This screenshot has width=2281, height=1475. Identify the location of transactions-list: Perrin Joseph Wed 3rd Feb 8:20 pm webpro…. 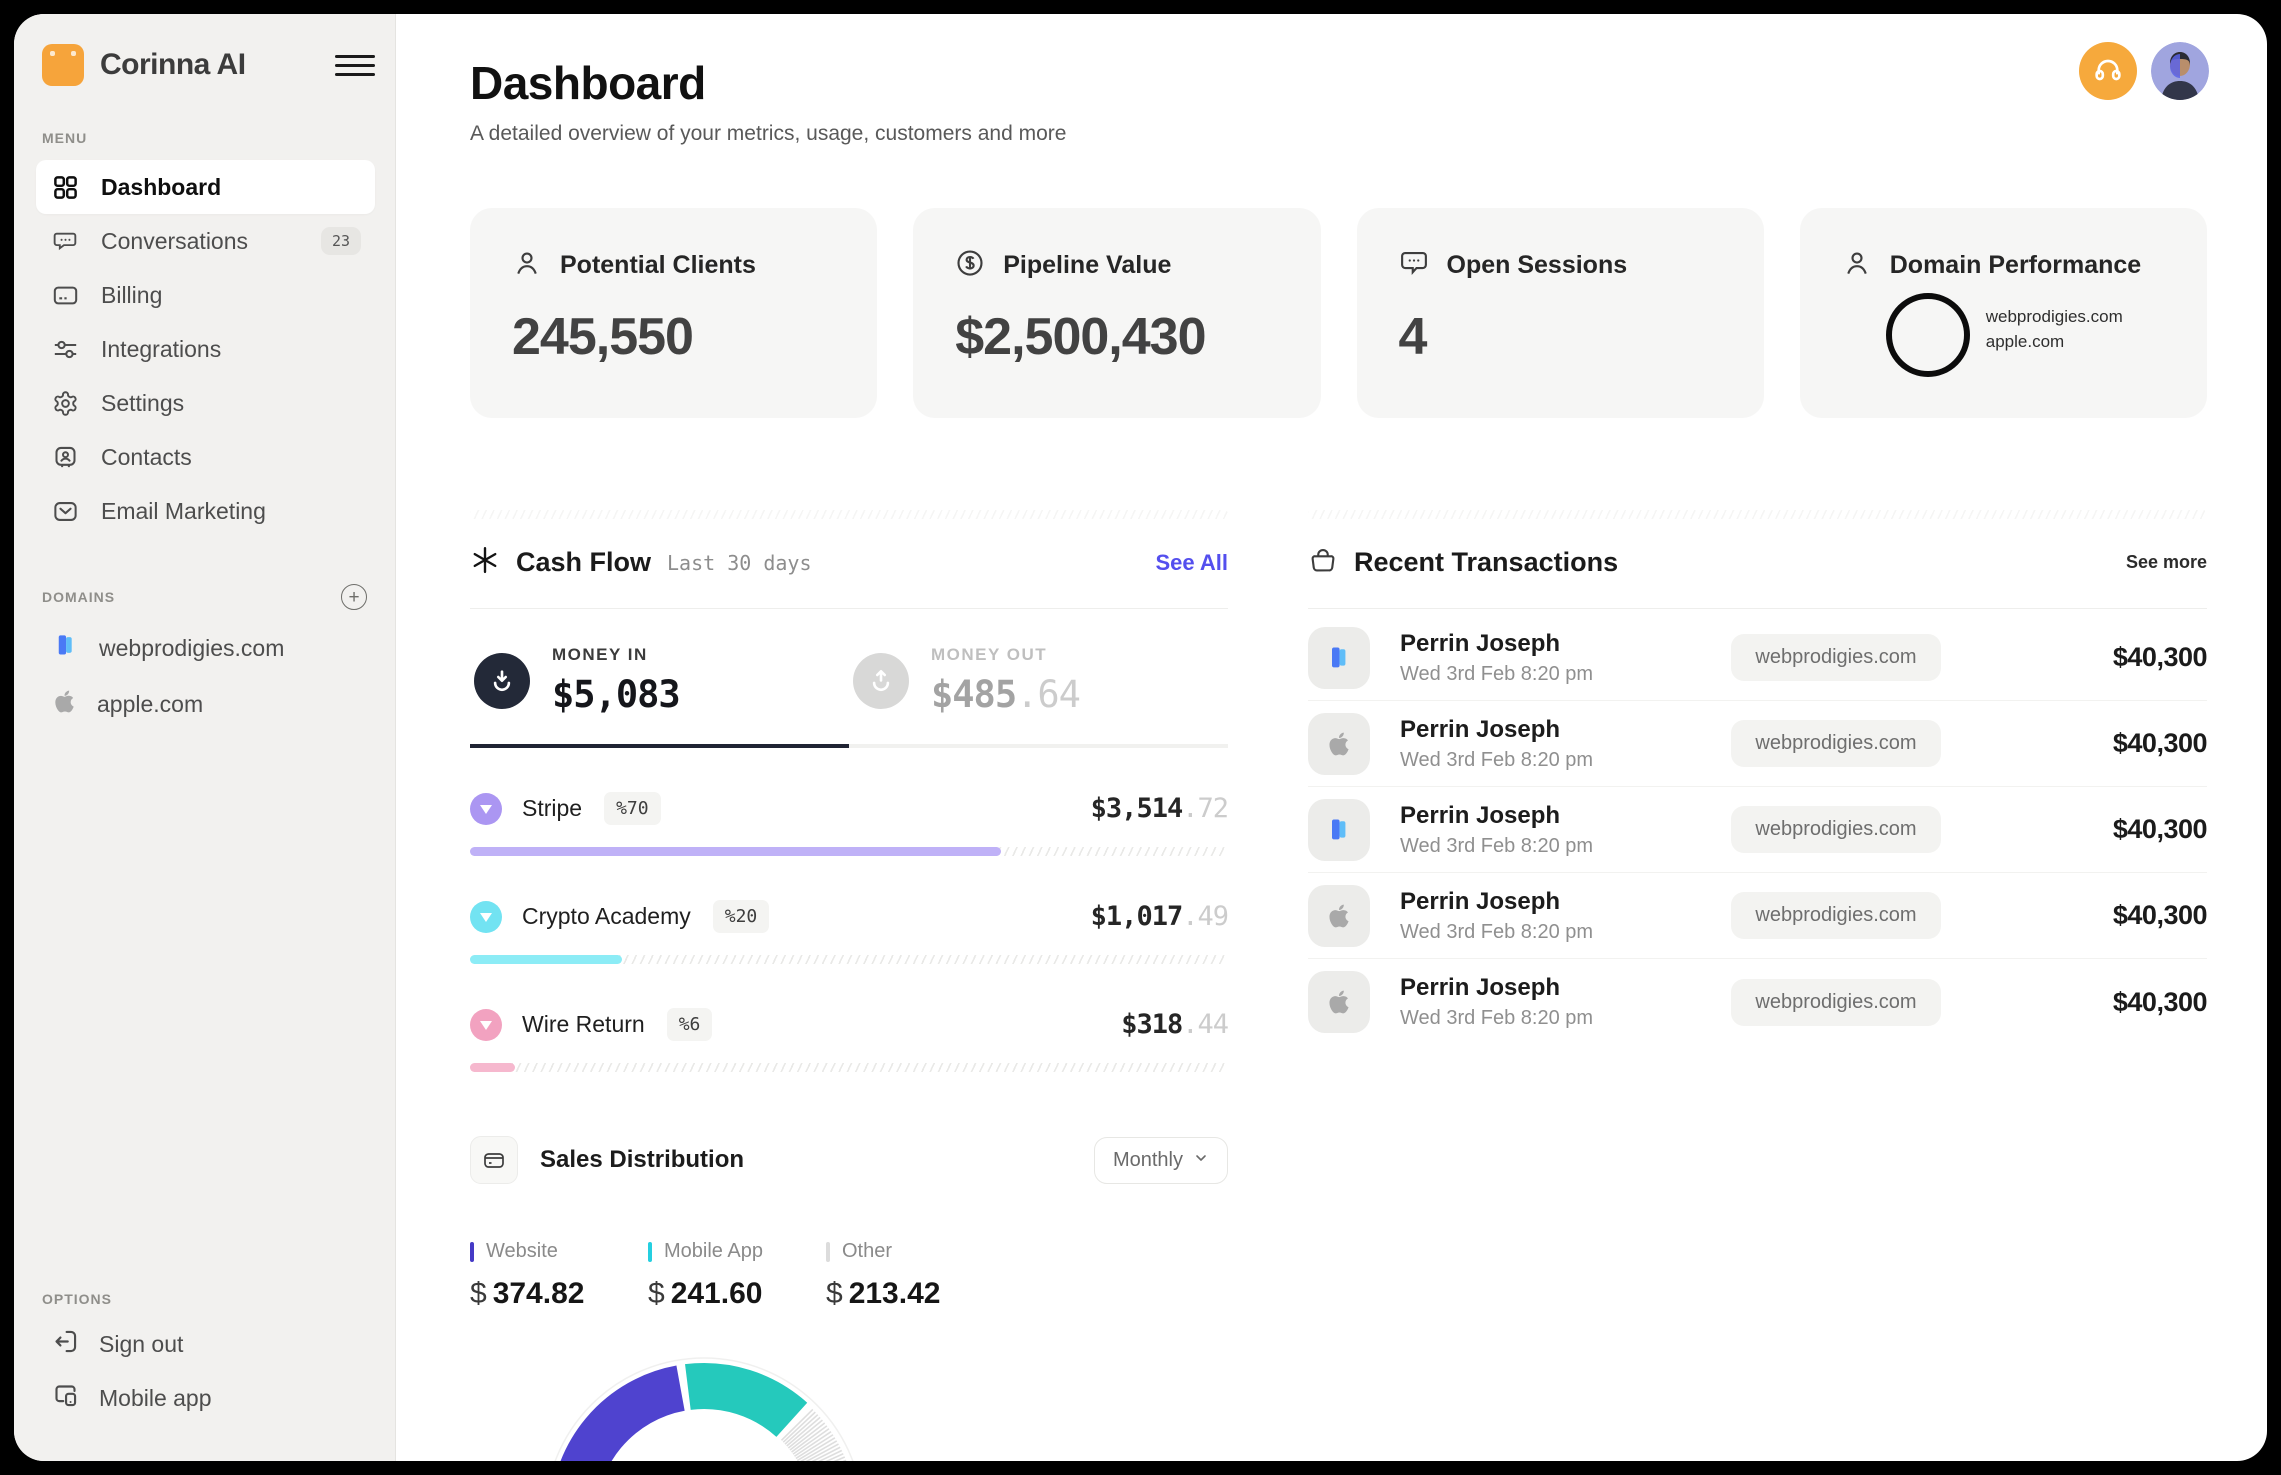
(1758, 830).